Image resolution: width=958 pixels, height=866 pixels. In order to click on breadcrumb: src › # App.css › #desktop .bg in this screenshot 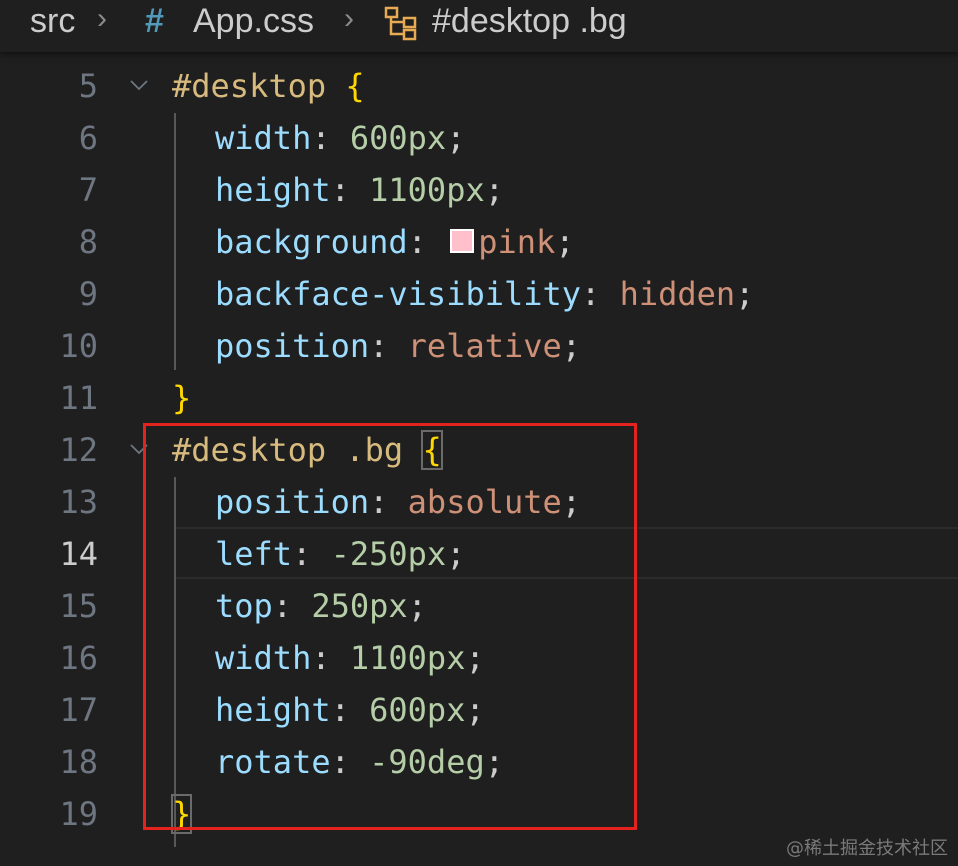, I will do `click(479, 26)`.